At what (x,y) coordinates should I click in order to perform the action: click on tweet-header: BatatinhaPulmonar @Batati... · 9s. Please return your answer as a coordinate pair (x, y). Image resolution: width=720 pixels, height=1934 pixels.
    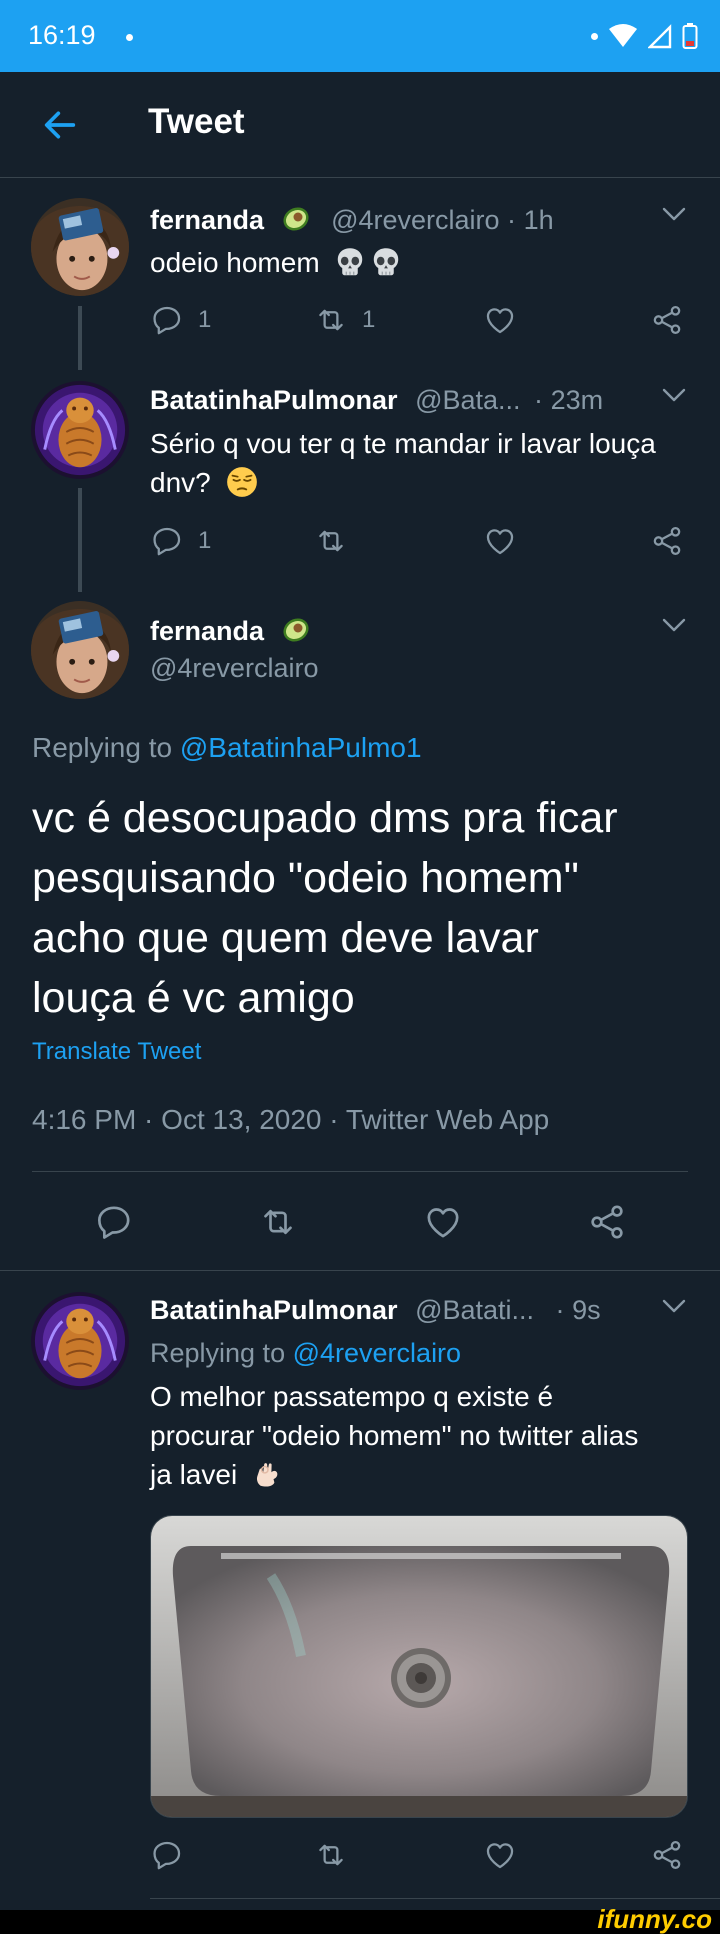
    Looking at the image, I should click on (375, 1310).